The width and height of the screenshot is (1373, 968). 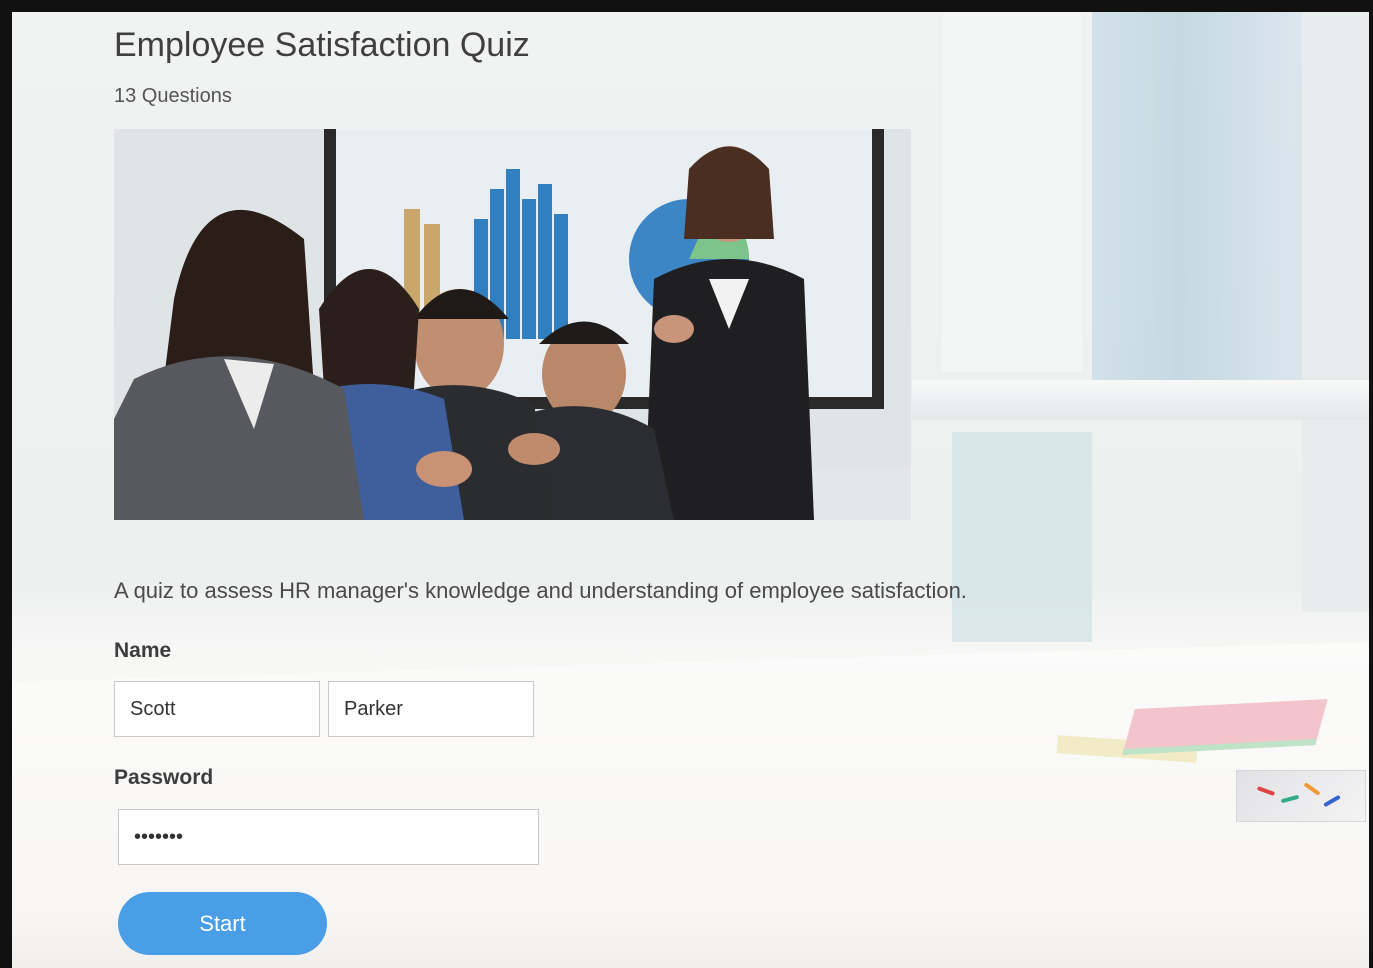 What do you see at coordinates (1022, 537) in the screenshot?
I see `background-chair` at bounding box center [1022, 537].